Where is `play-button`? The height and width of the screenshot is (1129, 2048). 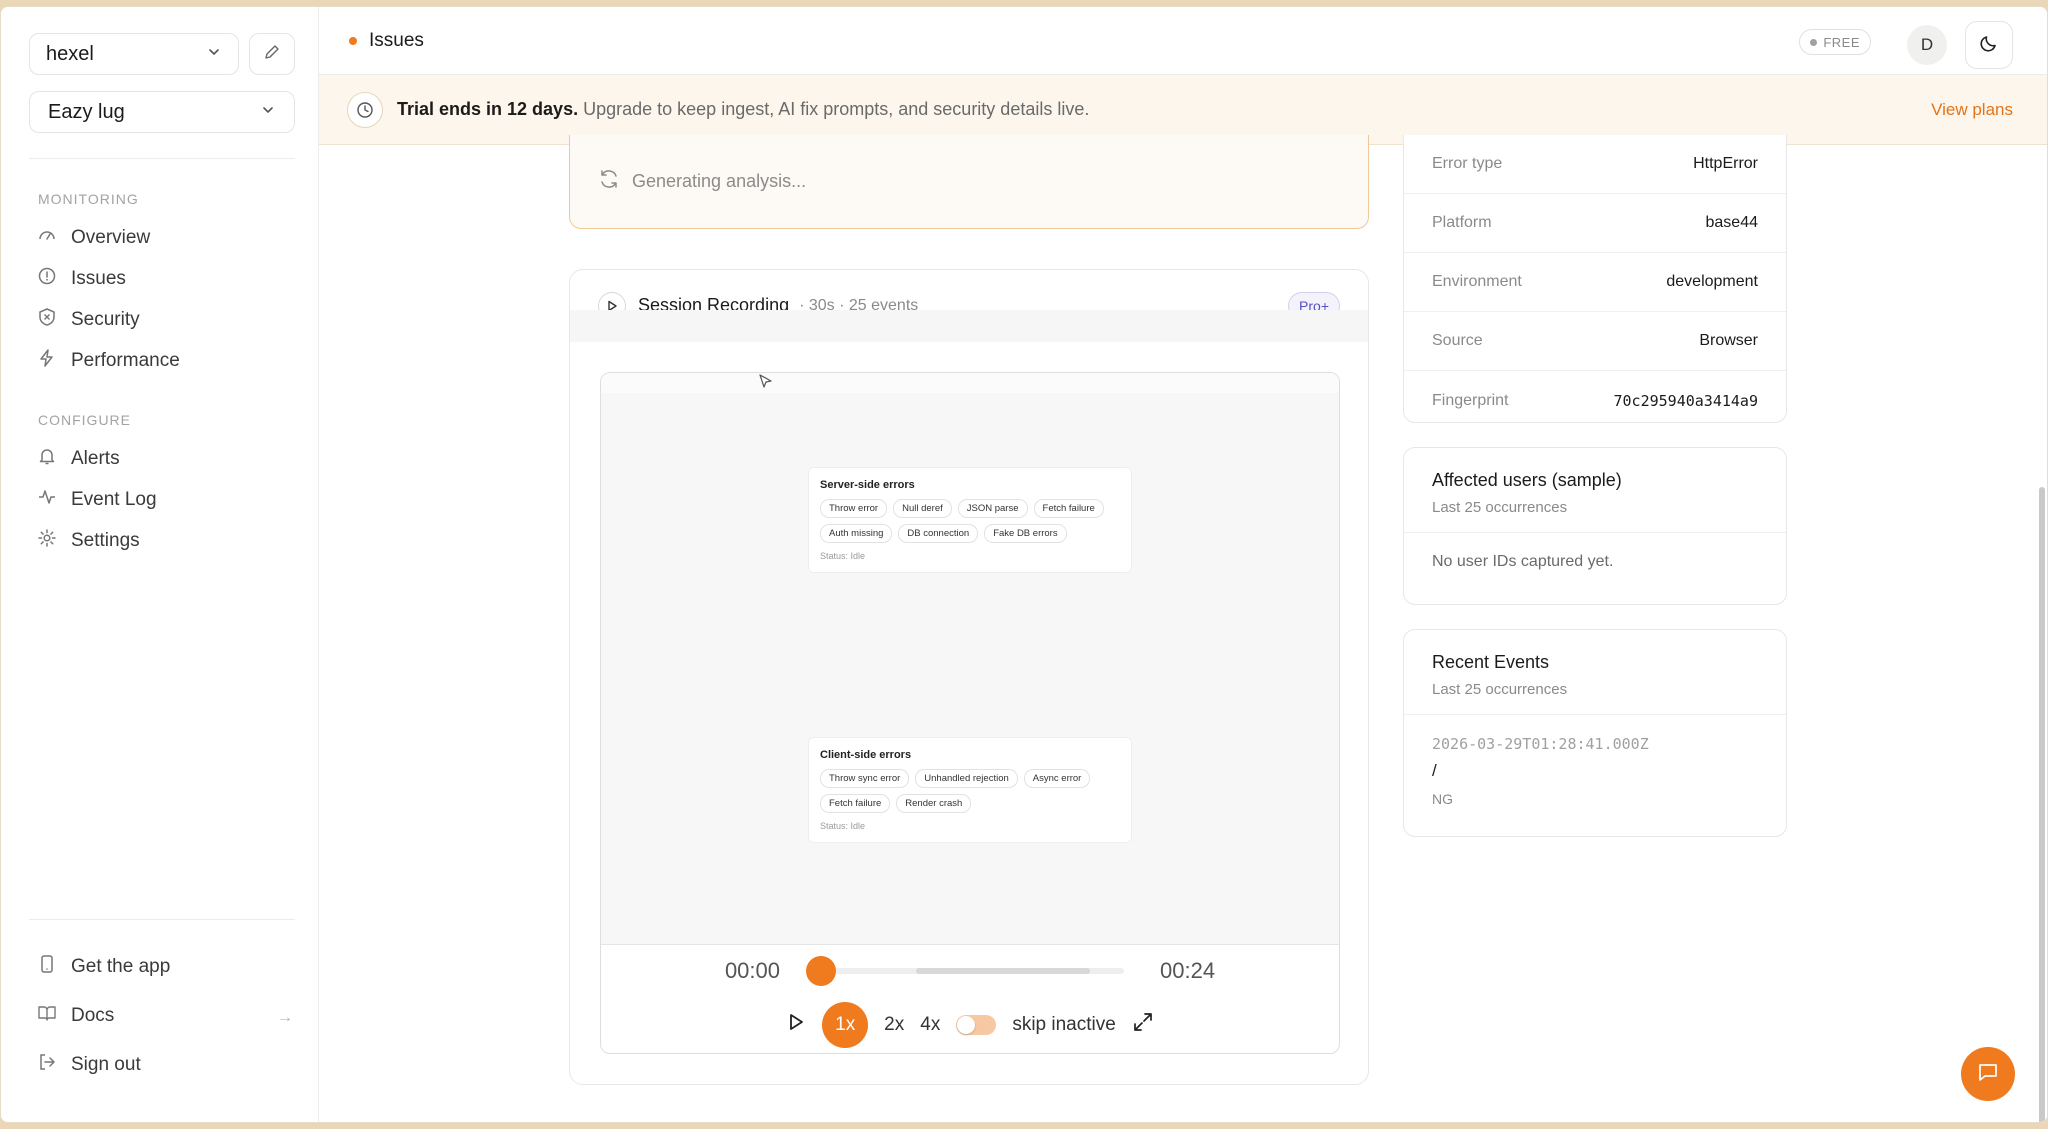
play-button is located at coordinates (796, 1025).